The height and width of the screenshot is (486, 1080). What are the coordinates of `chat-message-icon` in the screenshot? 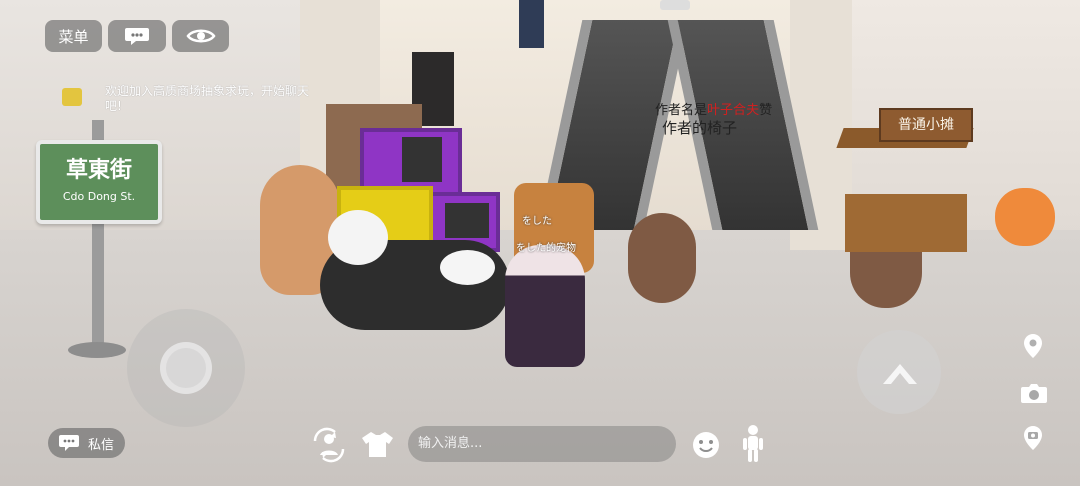 It's located at (72, 97).